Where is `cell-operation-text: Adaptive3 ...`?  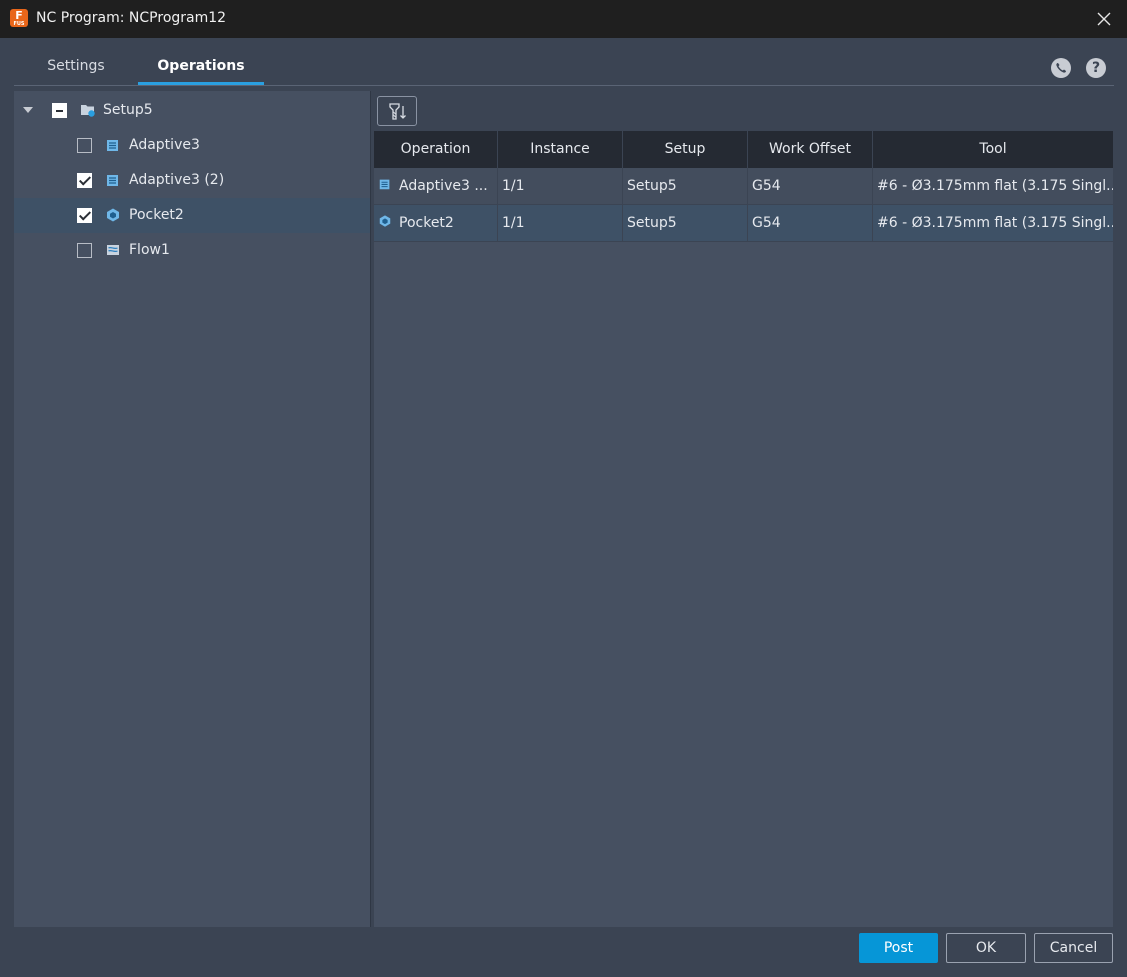
cell-operation-text: Adaptive3 ... is located at coordinates (443, 186).